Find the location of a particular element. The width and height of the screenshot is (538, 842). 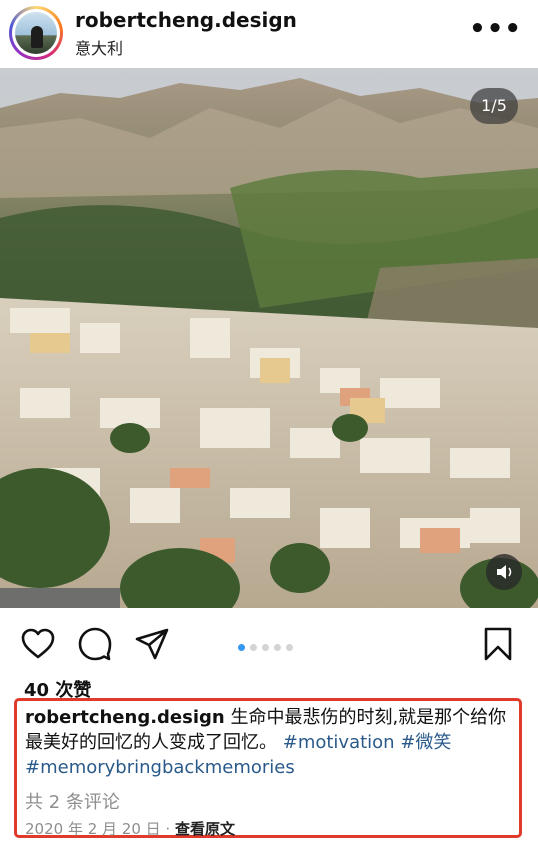

see-translation-link: 查看原文 is located at coordinates (205, 829).